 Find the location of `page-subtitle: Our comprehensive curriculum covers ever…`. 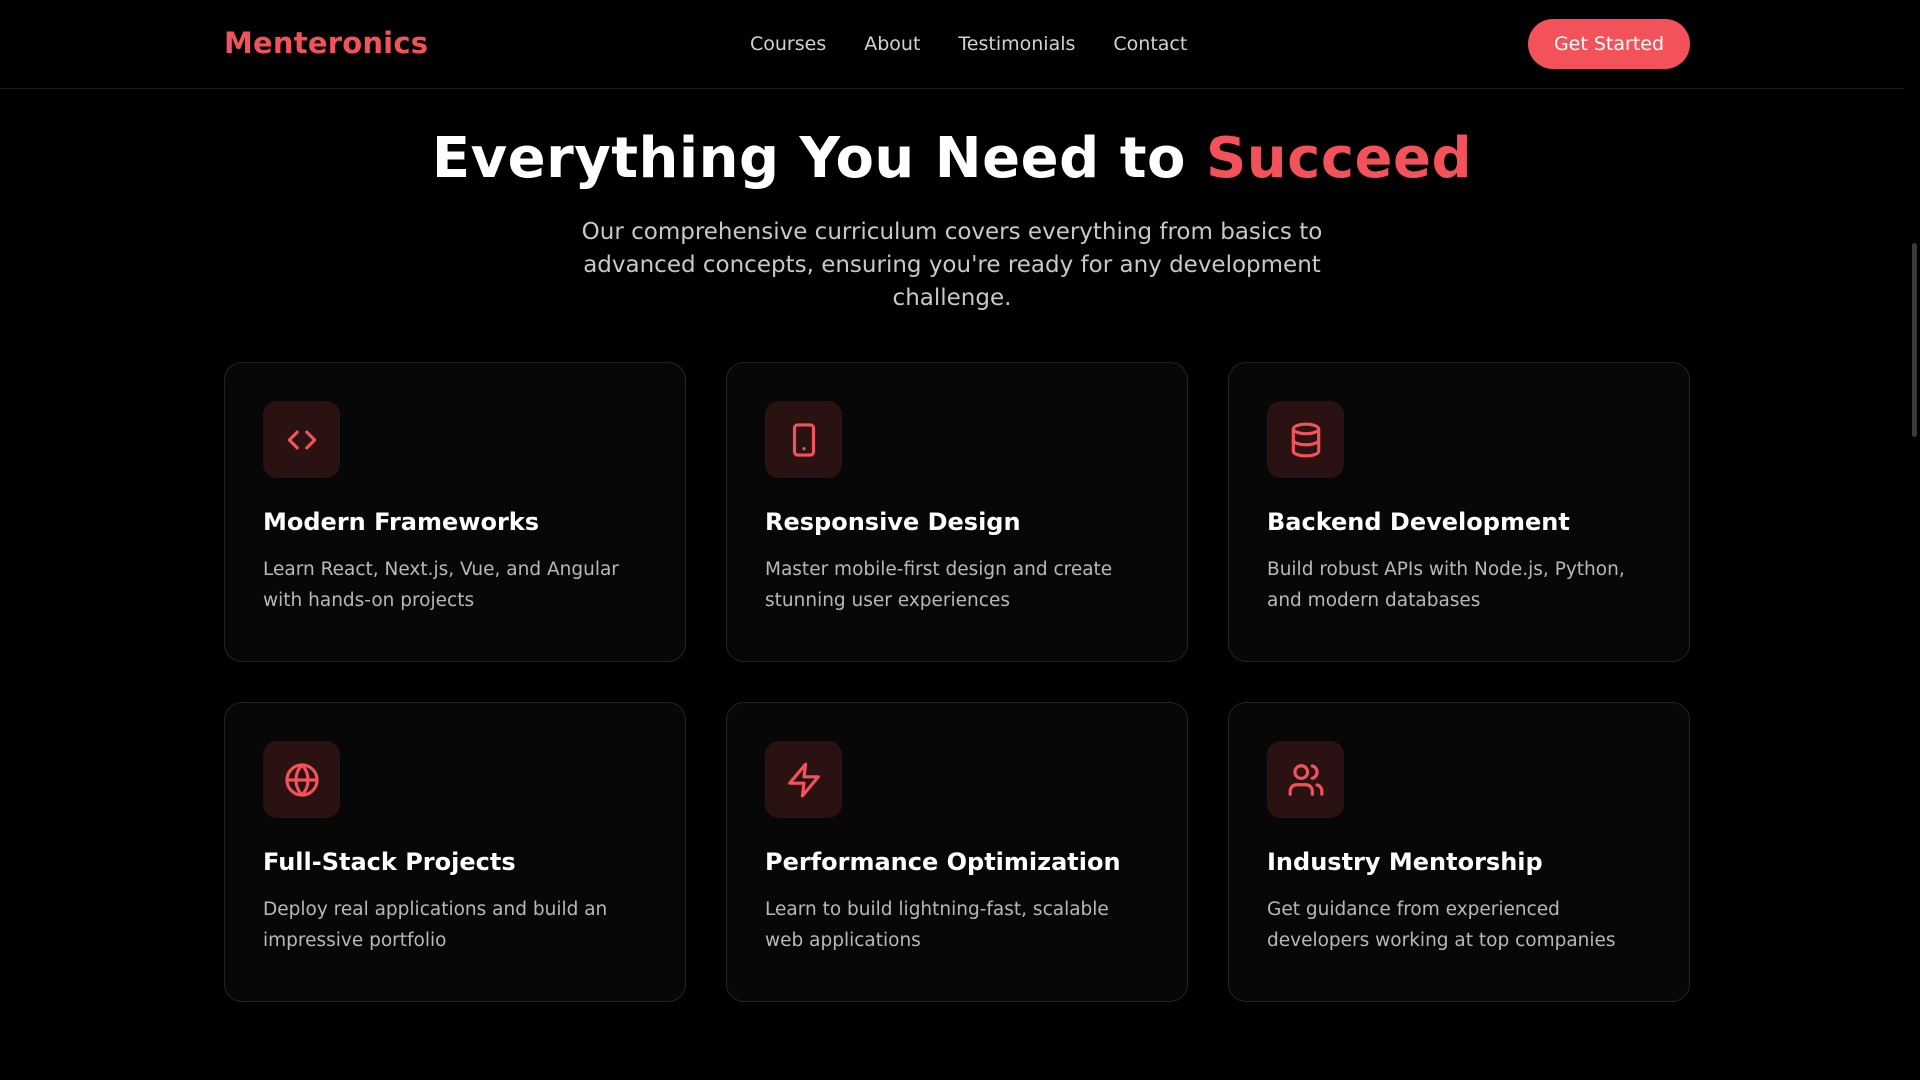

page-subtitle: Our comprehensive curriculum covers ever… is located at coordinates (952, 265).